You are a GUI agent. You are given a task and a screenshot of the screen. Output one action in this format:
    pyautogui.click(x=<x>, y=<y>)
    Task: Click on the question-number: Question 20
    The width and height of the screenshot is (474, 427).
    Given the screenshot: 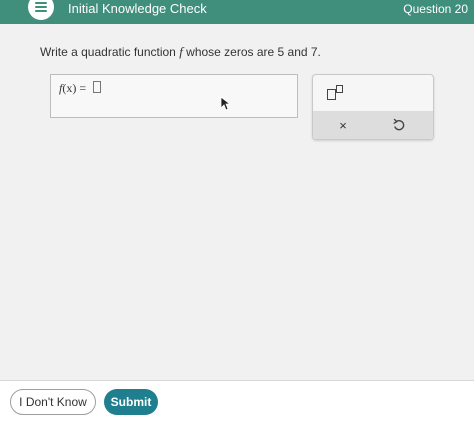 What is the action you would take?
    pyautogui.click(x=435, y=9)
    